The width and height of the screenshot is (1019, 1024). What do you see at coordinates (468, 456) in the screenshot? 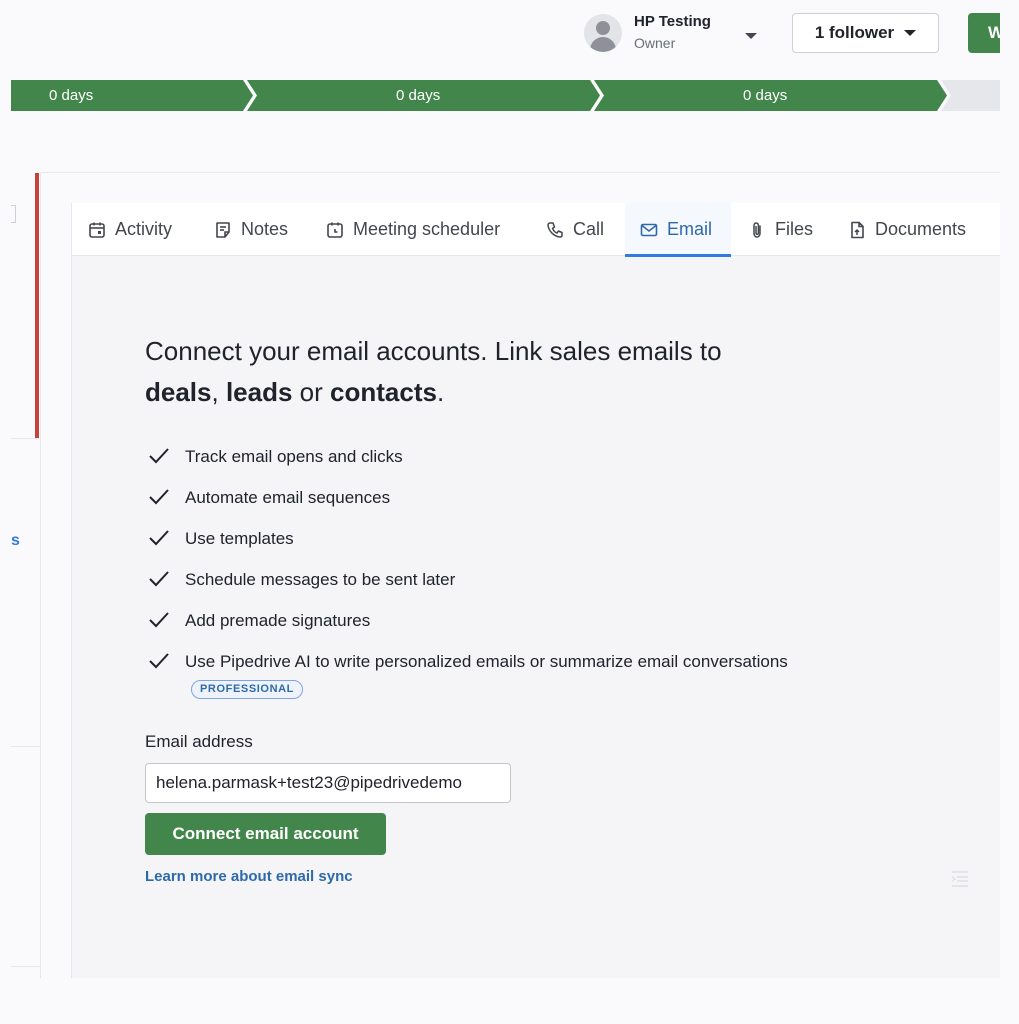
I see `list-item: Track email opens and clicks` at bounding box center [468, 456].